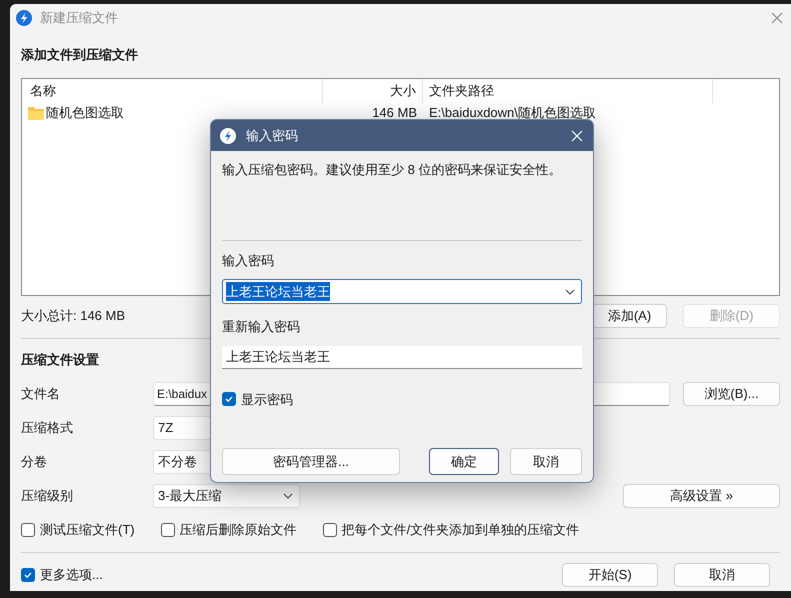 This screenshot has width=791, height=598. Describe the element at coordinates (238, 530) in the screenshot. I see `checkbox-label: 压缩后删除原始文件` at that location.